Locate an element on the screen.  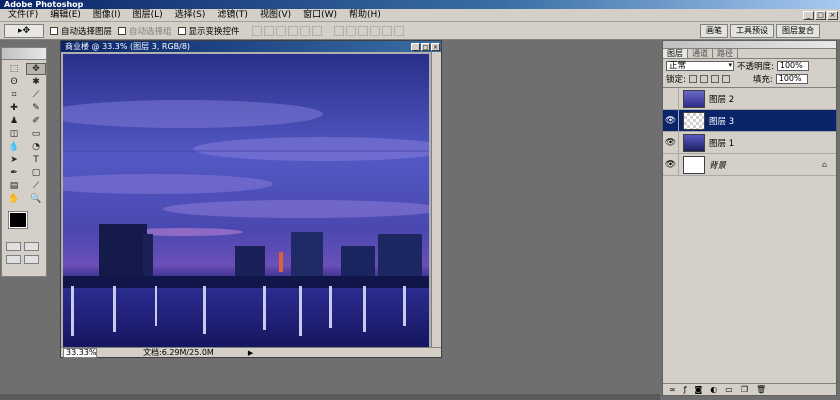
marquee-tool-icon: ⬚ is located at coordinates (14, 69).